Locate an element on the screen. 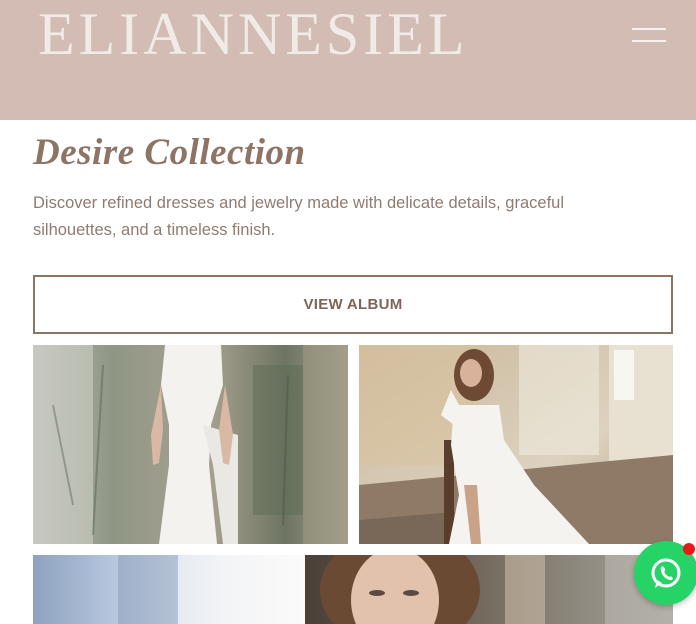 This screenshot has width=696, height=624. collection-title: Desire Collection is located at coordinates (169, 152).